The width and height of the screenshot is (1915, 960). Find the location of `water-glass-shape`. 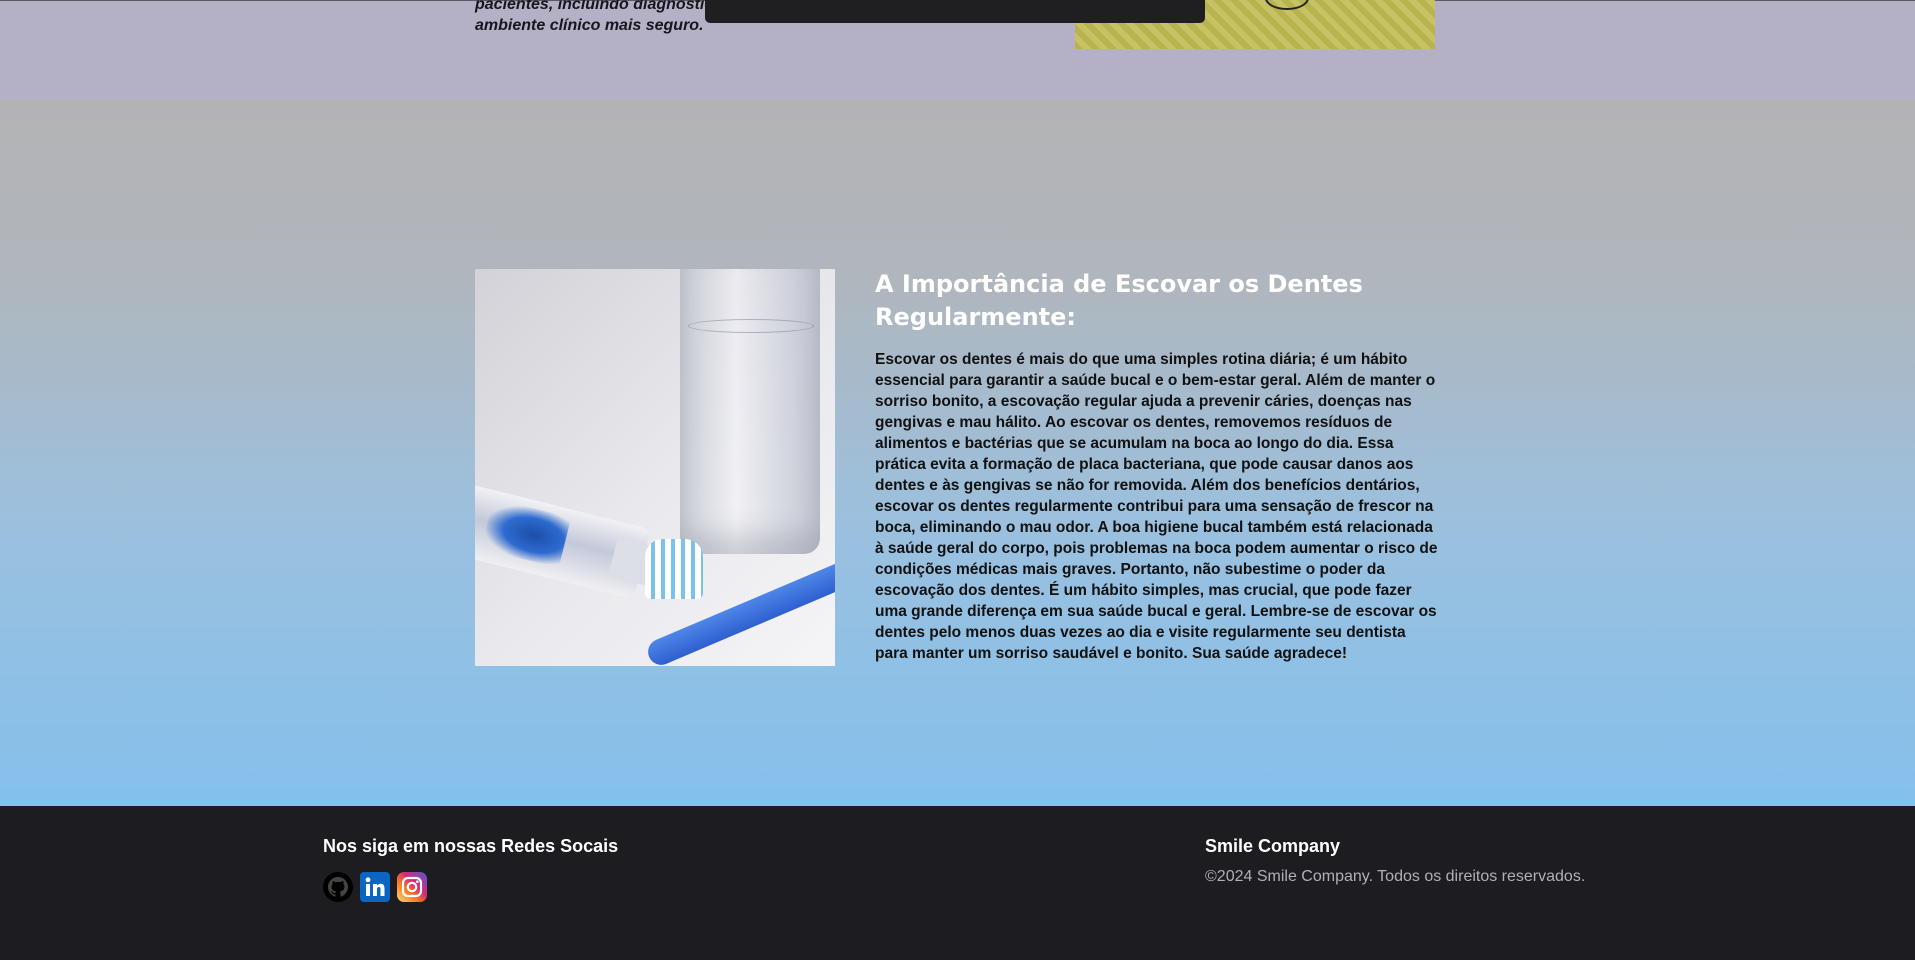

water-glass-shape is located at coordinates (750, 411).